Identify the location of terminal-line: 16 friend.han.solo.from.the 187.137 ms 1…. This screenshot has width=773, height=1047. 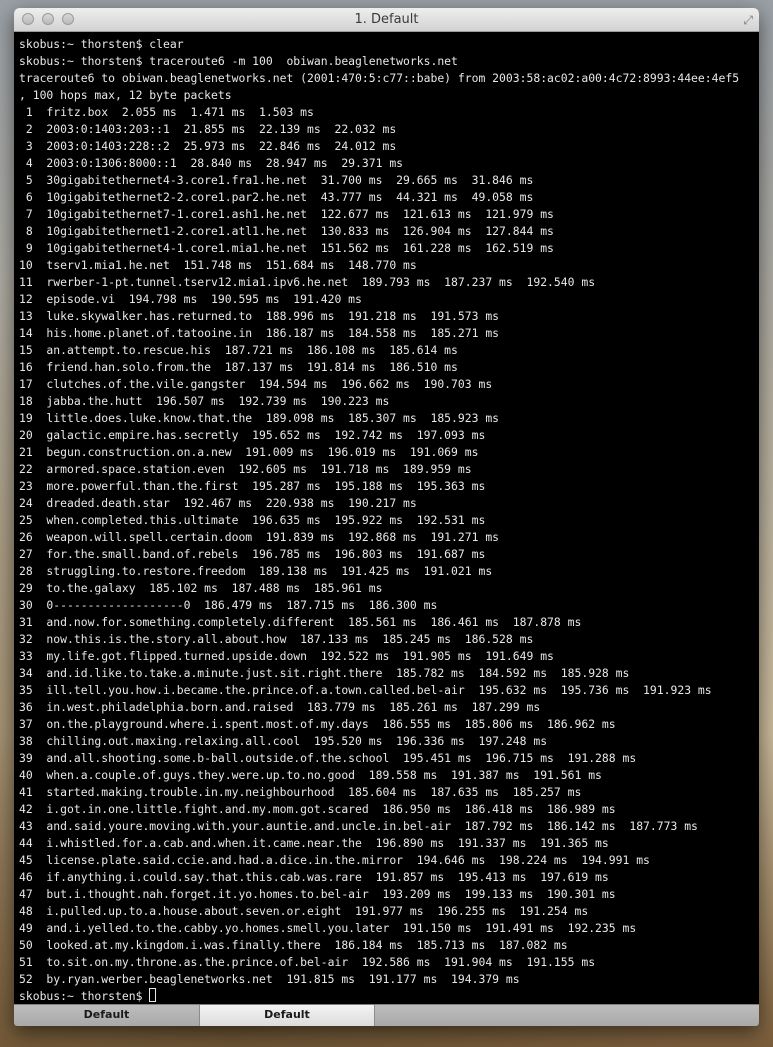
(238, 367).